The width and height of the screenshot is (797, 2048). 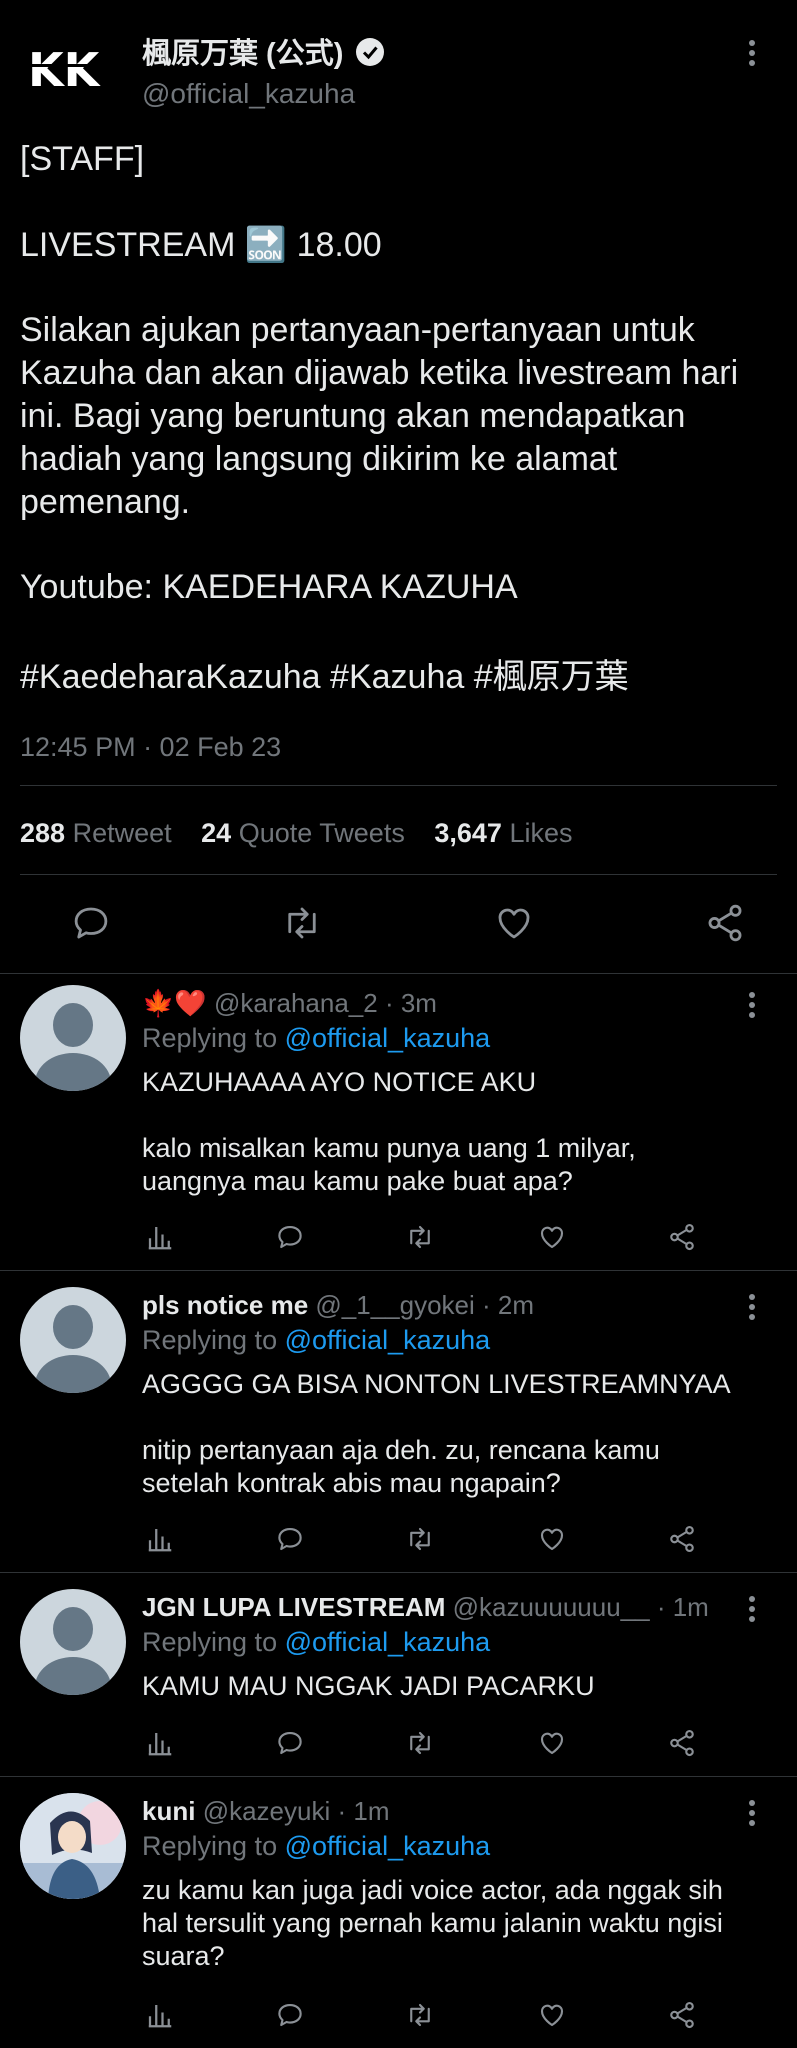 What do you see at coordinates (370, 52) in the screenshot?
I see `verified-badge-icon` at bounding box center [370, 52].